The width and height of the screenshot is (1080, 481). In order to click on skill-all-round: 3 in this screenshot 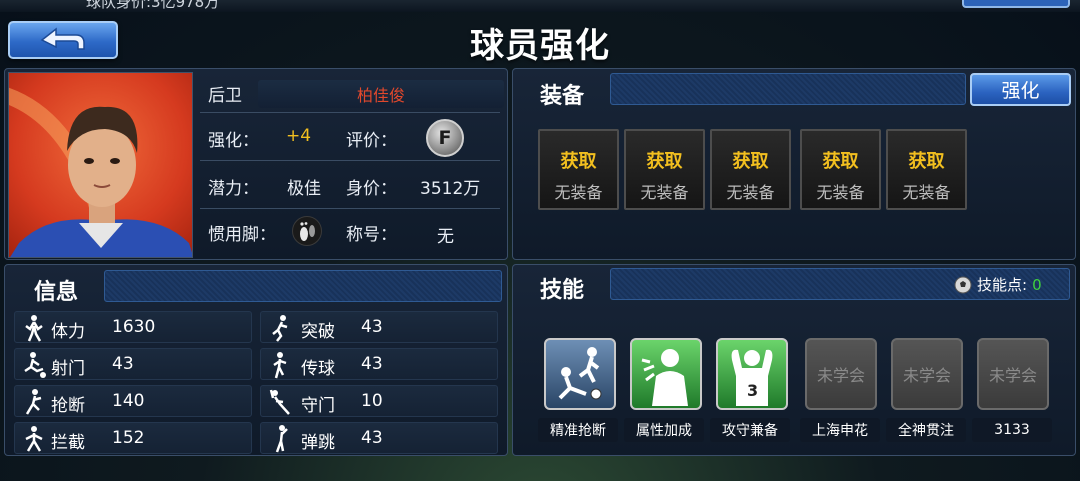, I will do `click(752, 374)`.